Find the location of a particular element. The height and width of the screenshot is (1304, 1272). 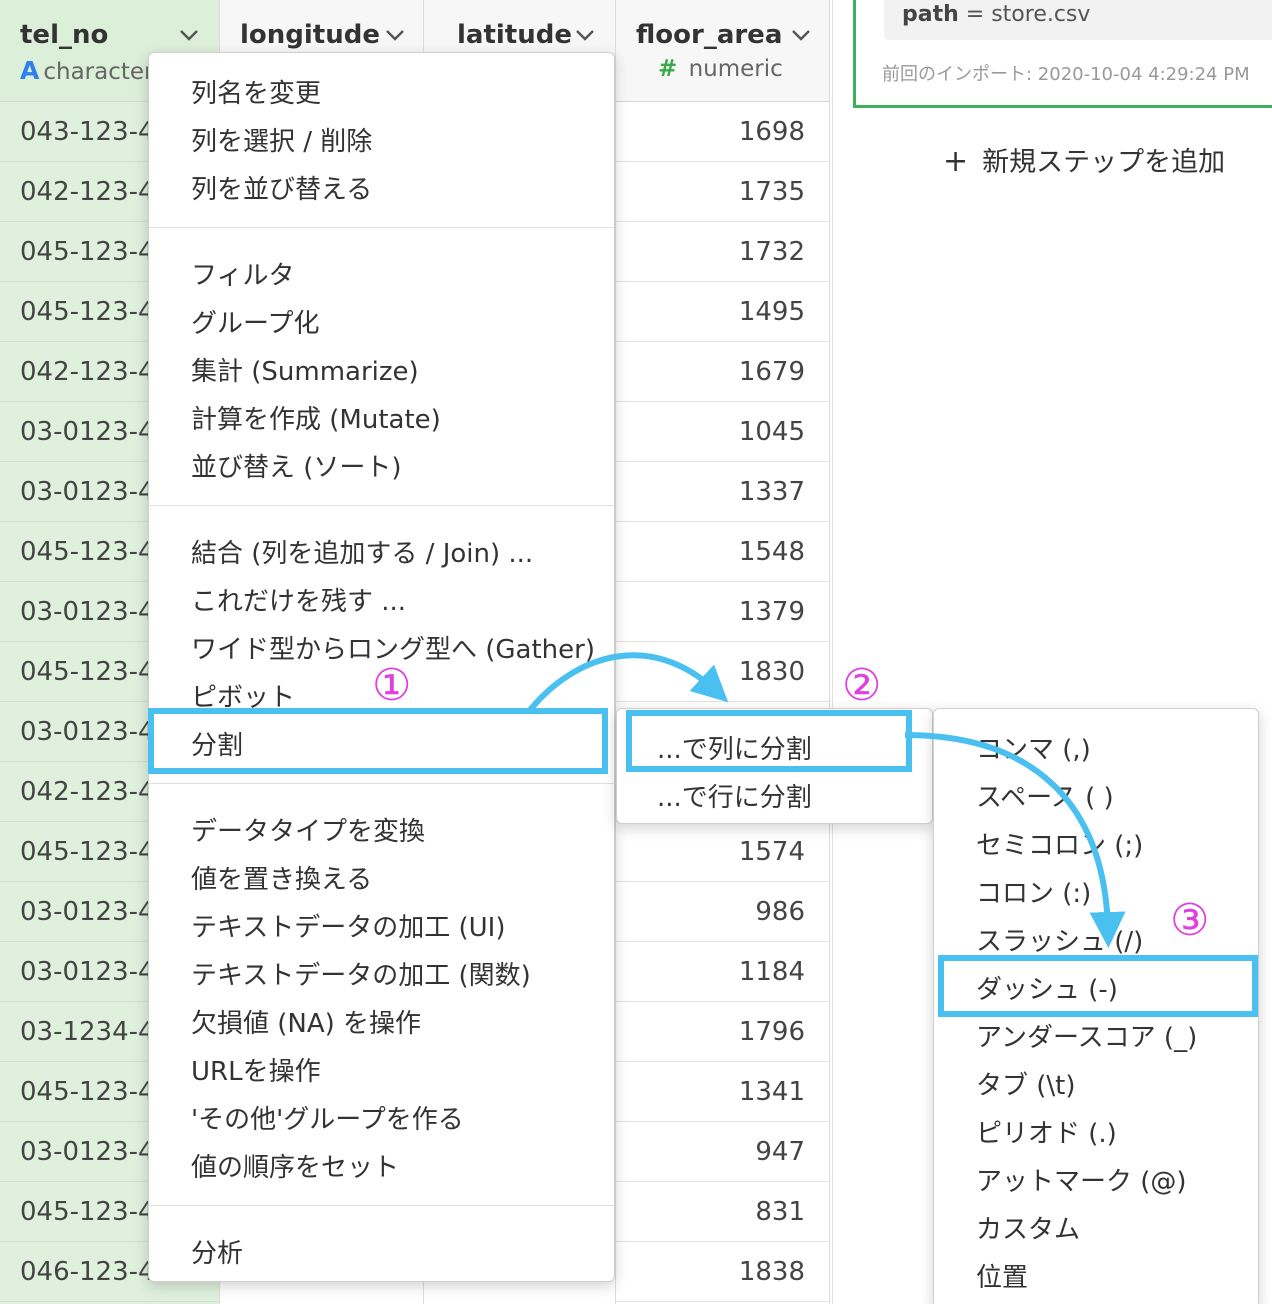

menu-item: テキストデータの加工 (UI) is located at coordinates (381, 921).